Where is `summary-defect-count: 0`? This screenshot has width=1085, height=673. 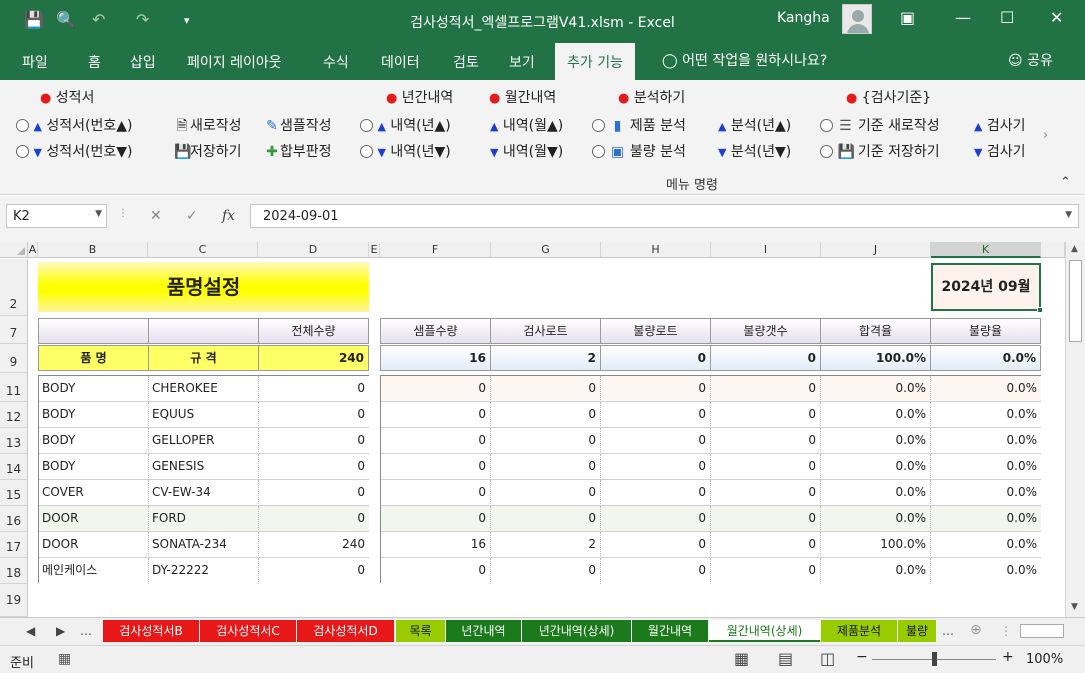 summary-defect-count: 0 is located at coordinates (765, 358).